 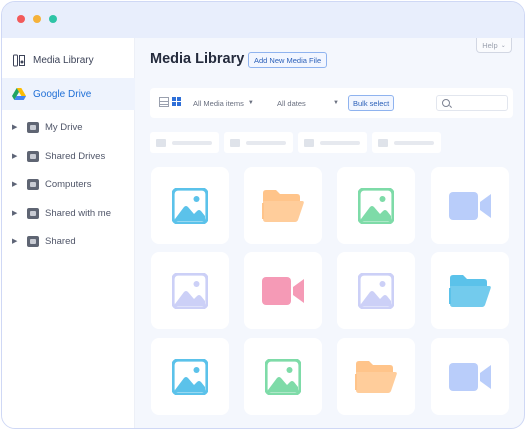 I want to click on page-title: Media Library, so click(x=197, y=59).